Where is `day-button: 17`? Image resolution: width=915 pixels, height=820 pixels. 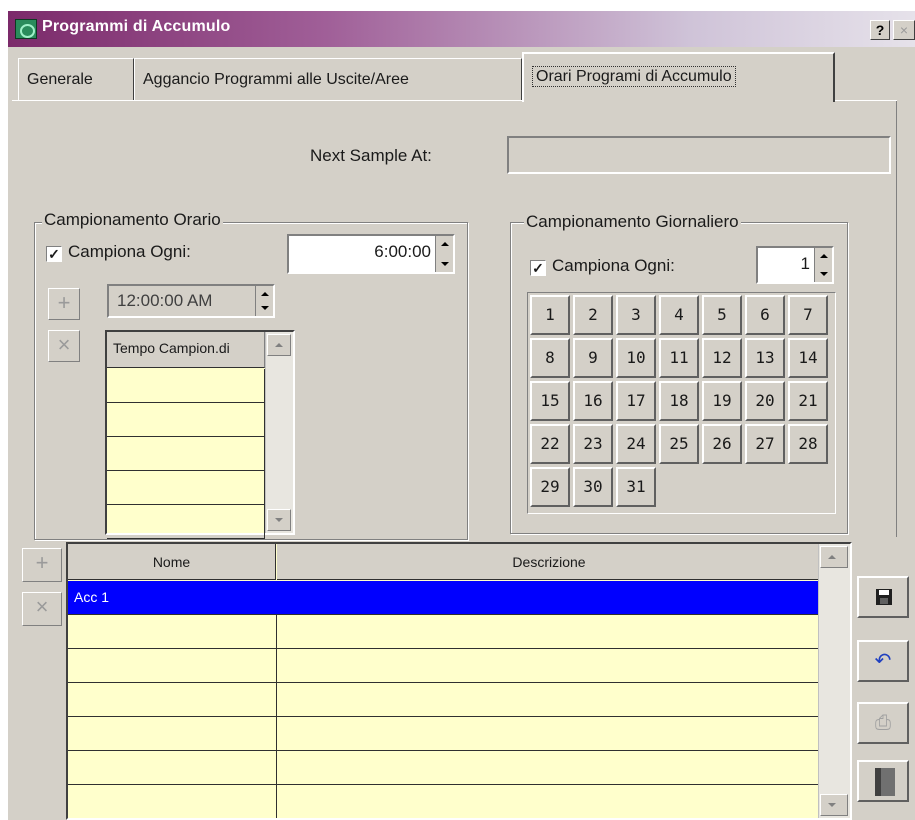 day-button: 17 is located at coordinates (636, 401).